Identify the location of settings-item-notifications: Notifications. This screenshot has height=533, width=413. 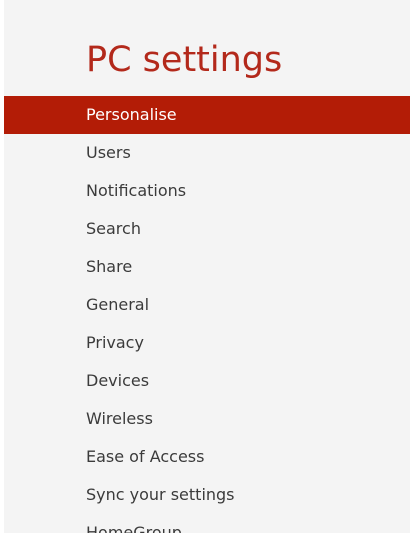
(207, 191).